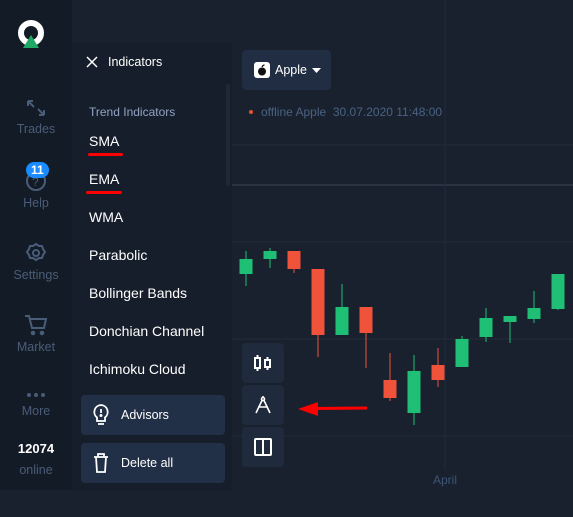 The height and width of the screenshot is (517, 573). Describe the element at coordinates (36, 470) in the screenshot. I see `online-label: online` at that location.